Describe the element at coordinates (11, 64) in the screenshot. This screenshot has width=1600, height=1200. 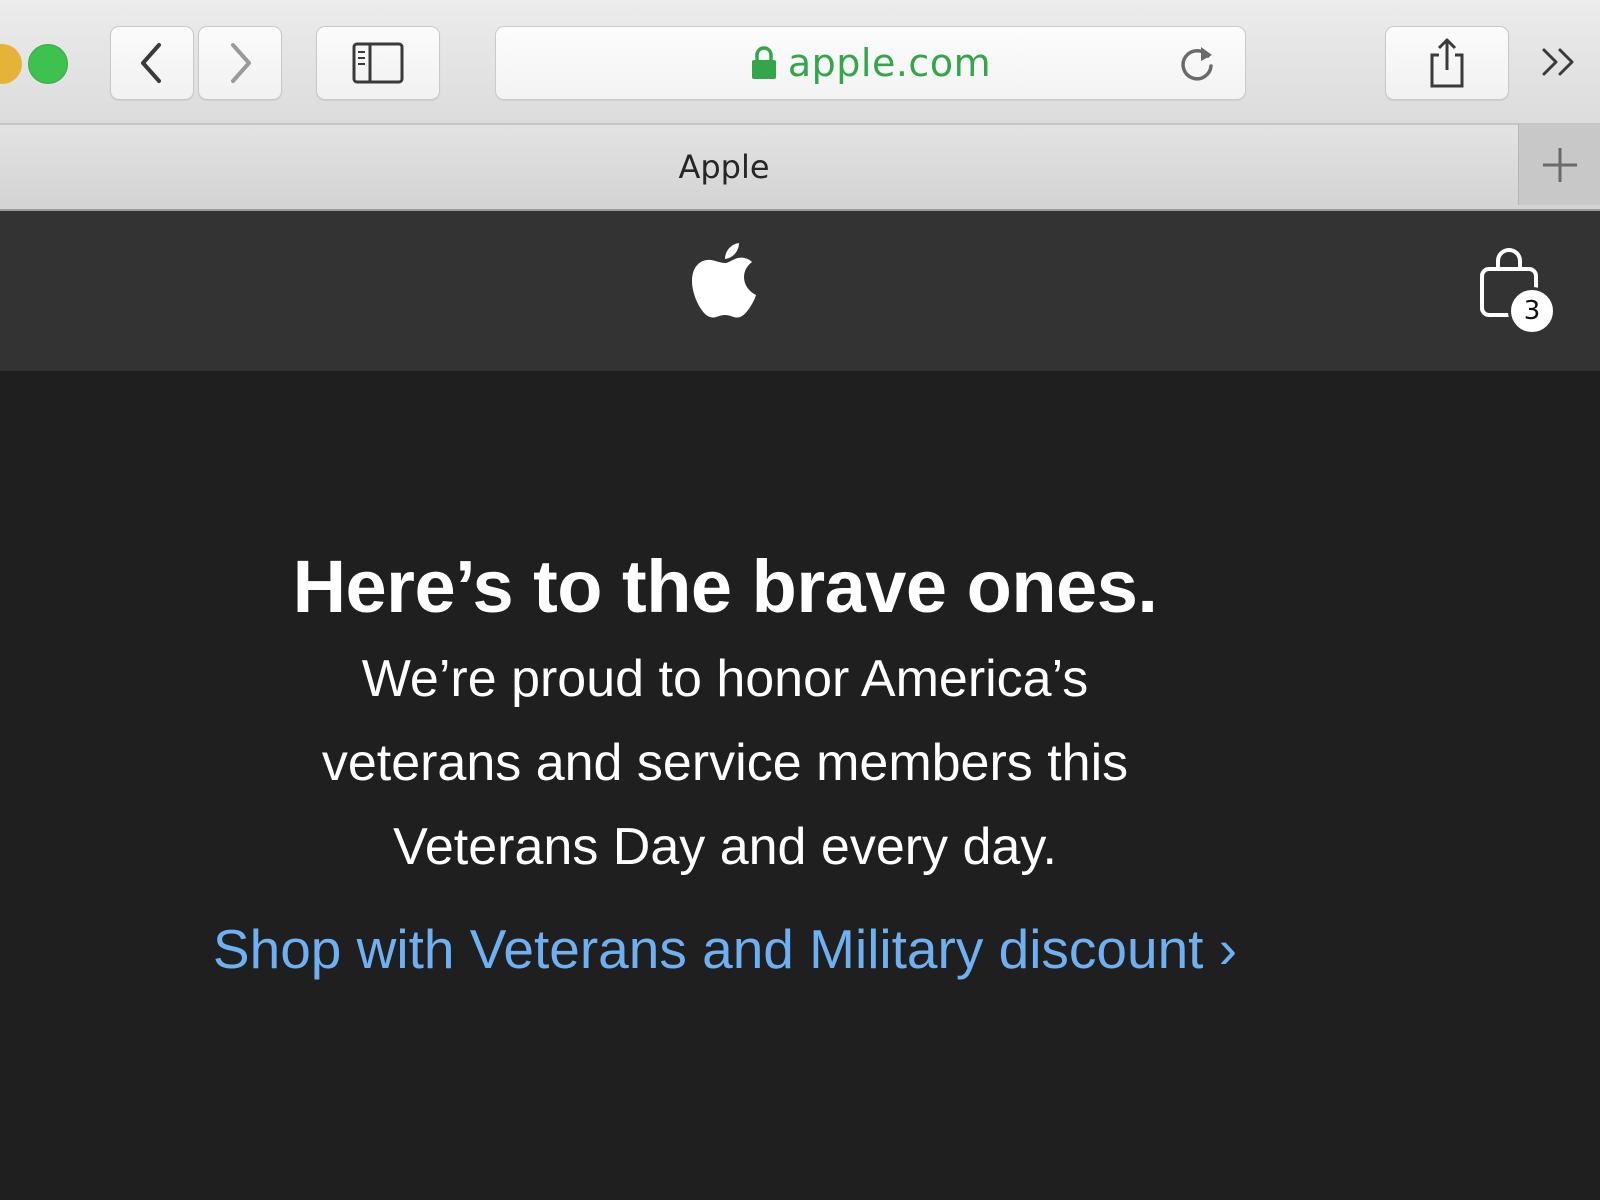
I see `minimize-button` at that location.